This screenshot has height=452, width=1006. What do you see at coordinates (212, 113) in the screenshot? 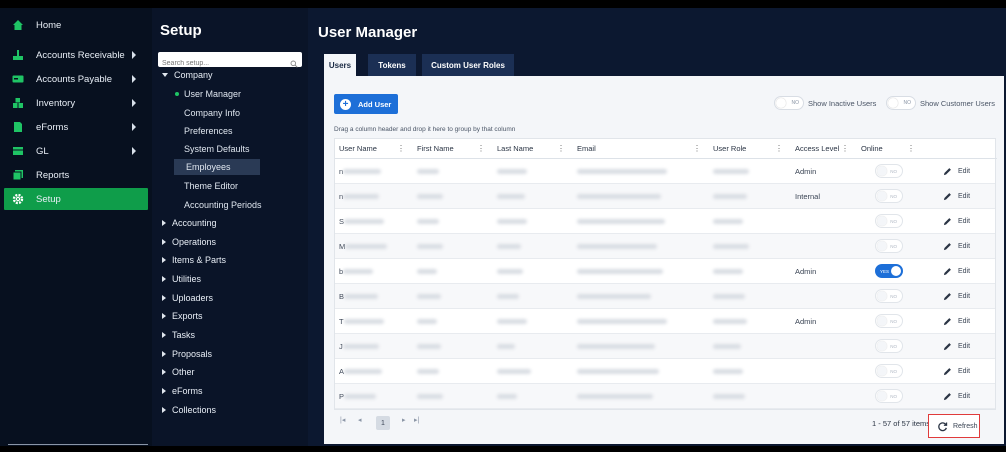
I see `tree-item-company-info: Company Info` at bounding box center [212, 113].